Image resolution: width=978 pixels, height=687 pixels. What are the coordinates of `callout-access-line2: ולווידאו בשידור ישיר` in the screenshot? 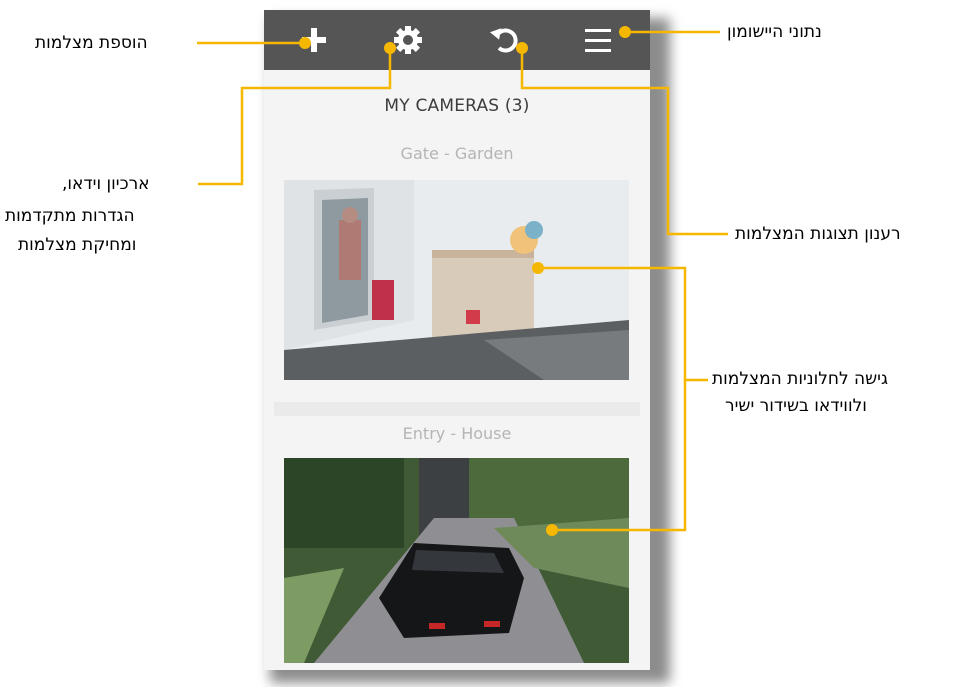 It's located at (796, 406).